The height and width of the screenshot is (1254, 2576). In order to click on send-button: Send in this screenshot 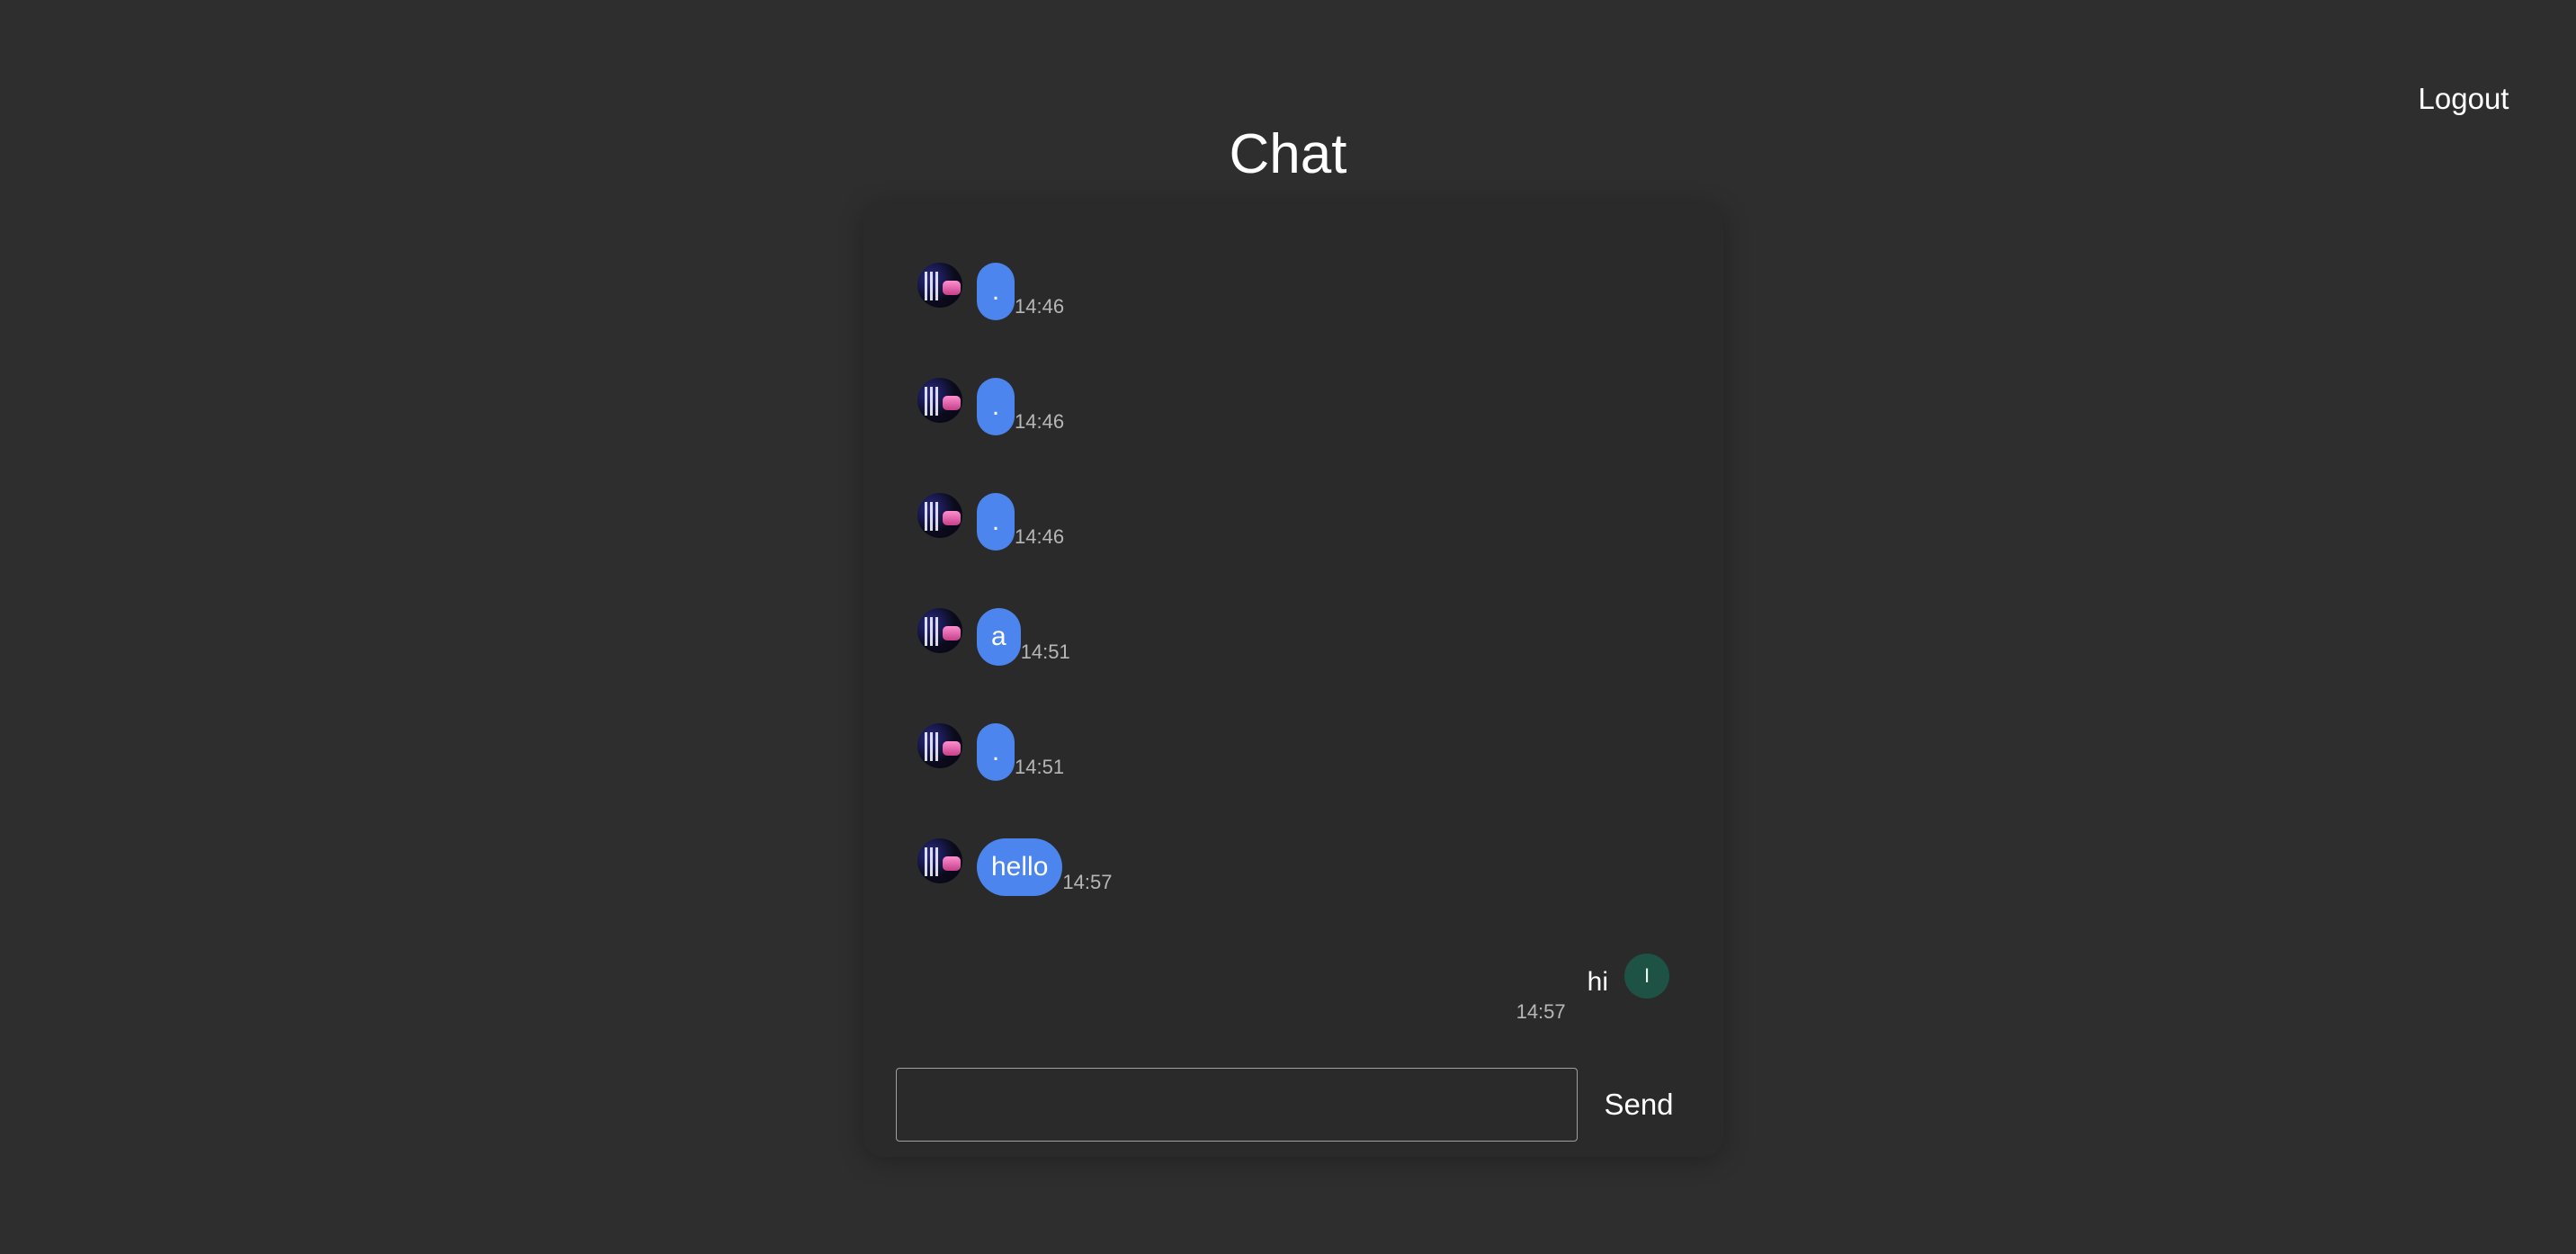, I will do `click(1638, 1105)`.